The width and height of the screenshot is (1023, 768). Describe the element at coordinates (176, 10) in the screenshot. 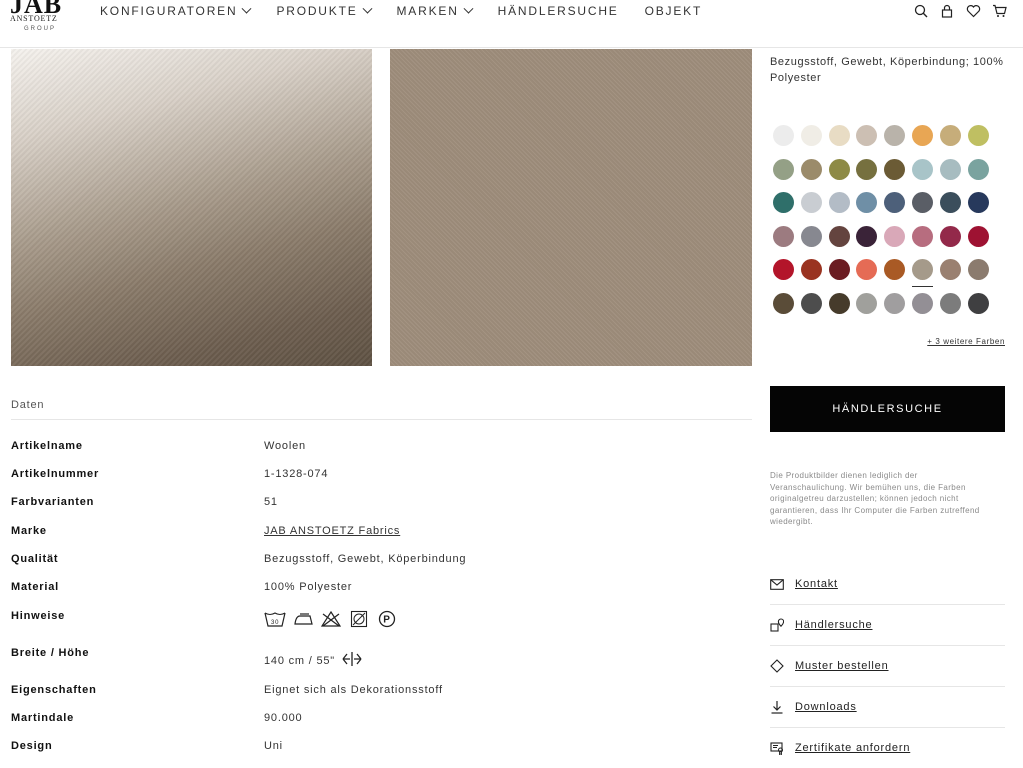

I see `nav-konfiguratoren: KONFIGURATOREN` at that location.